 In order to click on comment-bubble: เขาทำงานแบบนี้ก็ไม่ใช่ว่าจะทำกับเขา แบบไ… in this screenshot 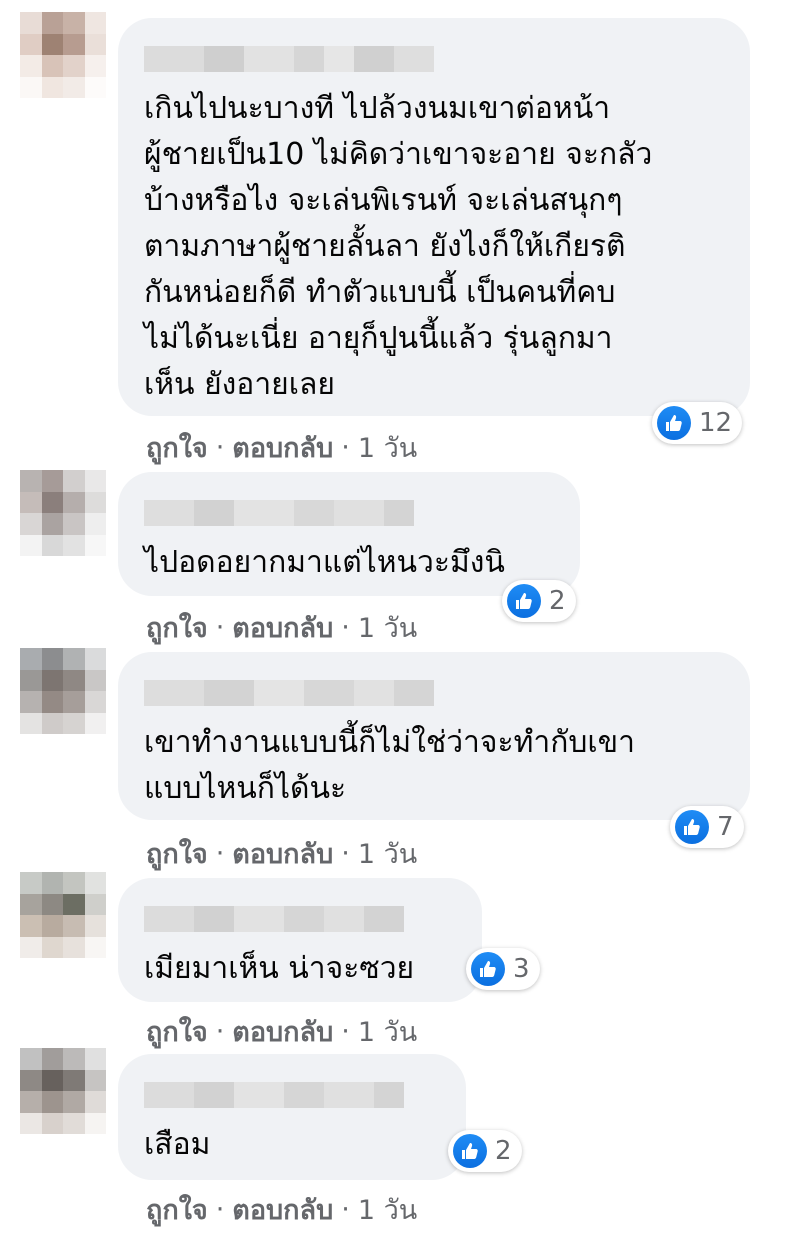, I will do `click(434, 736)`.